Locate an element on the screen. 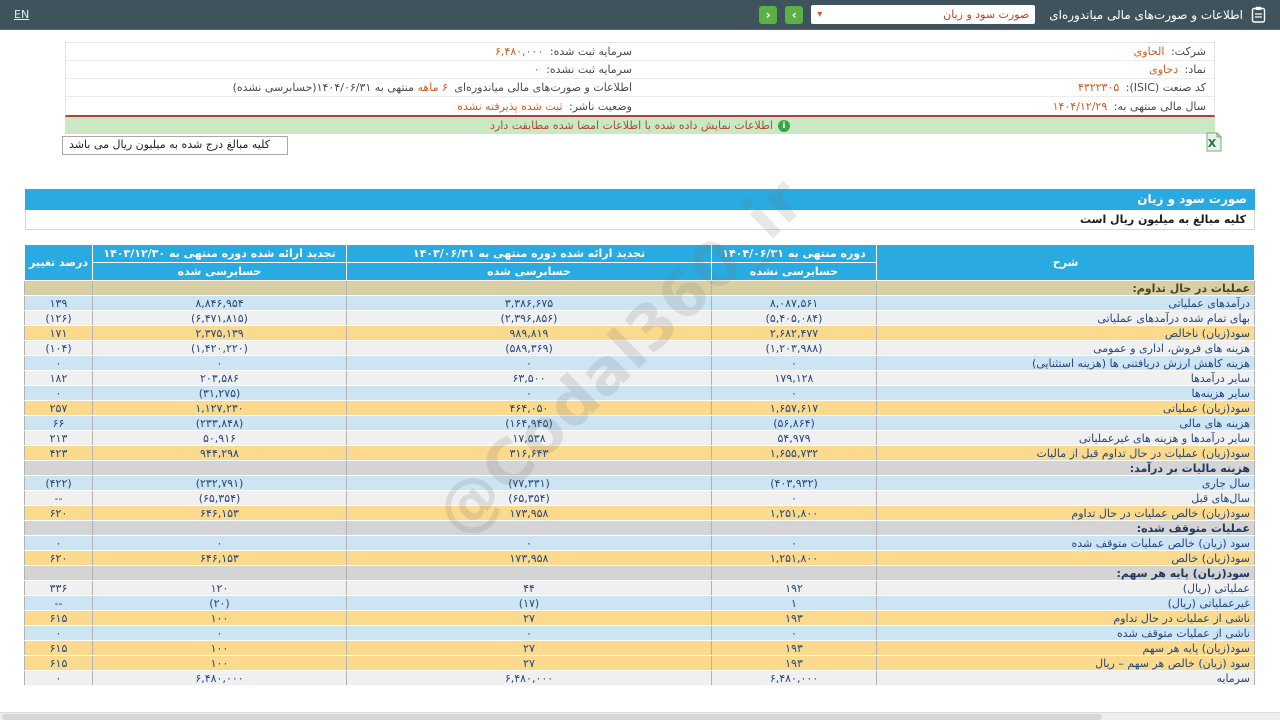 The width and height of the screenshot is (1280, 720). row-label: سود (زیان) خالص هر سهم – ریال is located at coordinates (1065, 663).